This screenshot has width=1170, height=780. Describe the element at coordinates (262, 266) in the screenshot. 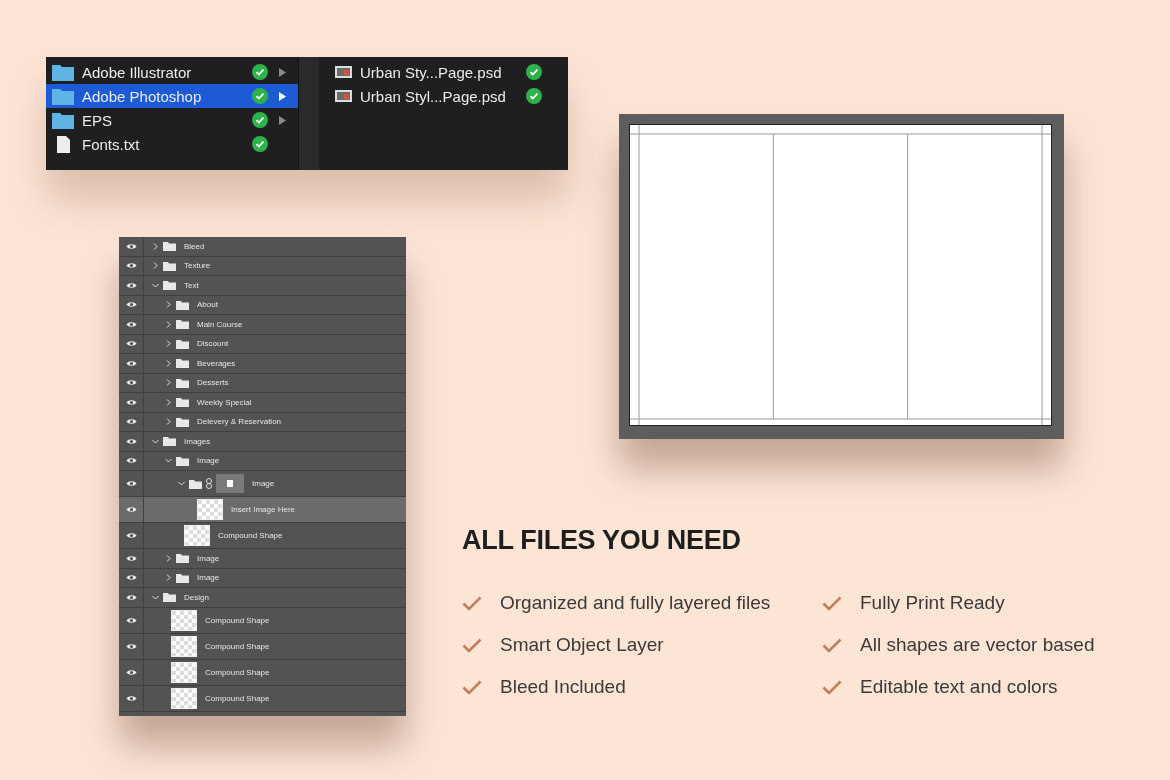

I see `layer-row: Texture` at that location.